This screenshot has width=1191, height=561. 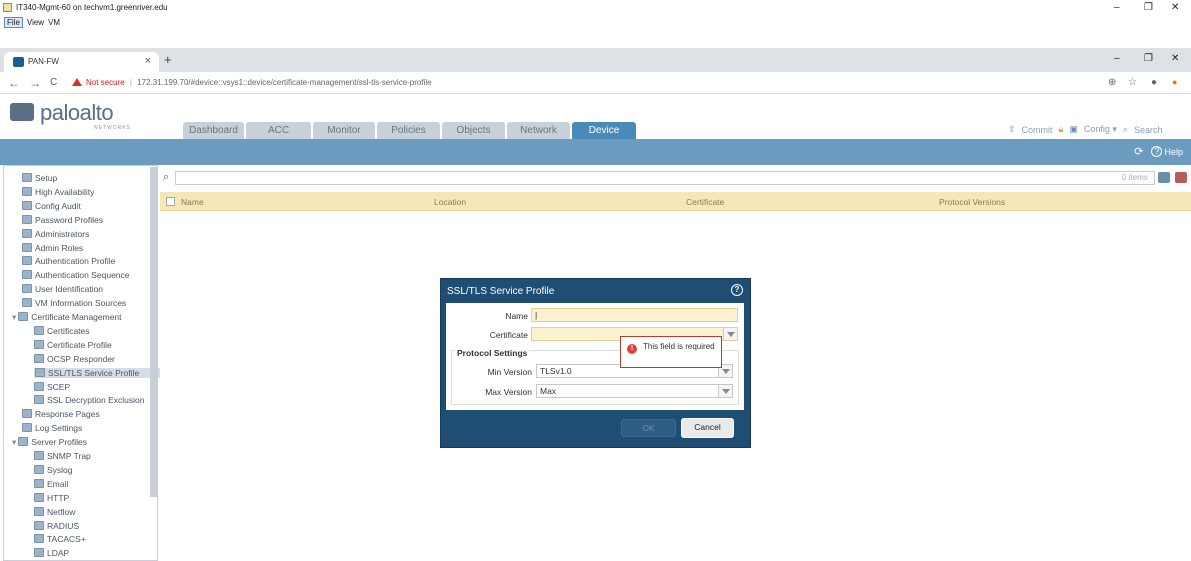 What do you see at coordinates (1100, 129) in the screenshot?
I see `config-button: Config ▾` at bounding box center [1100, 129].